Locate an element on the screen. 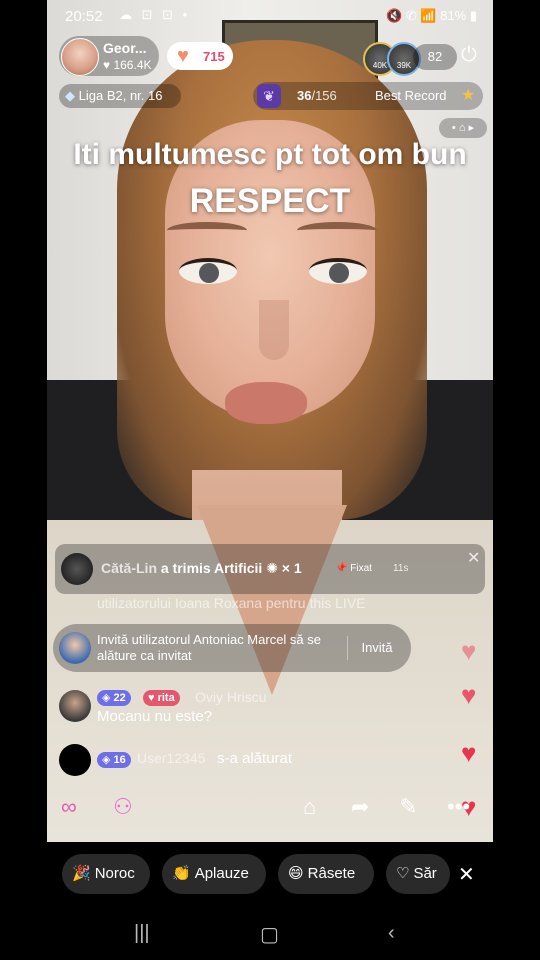 The image size is (540, 960). reaction-aplauze: 👏 Aplauze is located at coordinates (214, 874).